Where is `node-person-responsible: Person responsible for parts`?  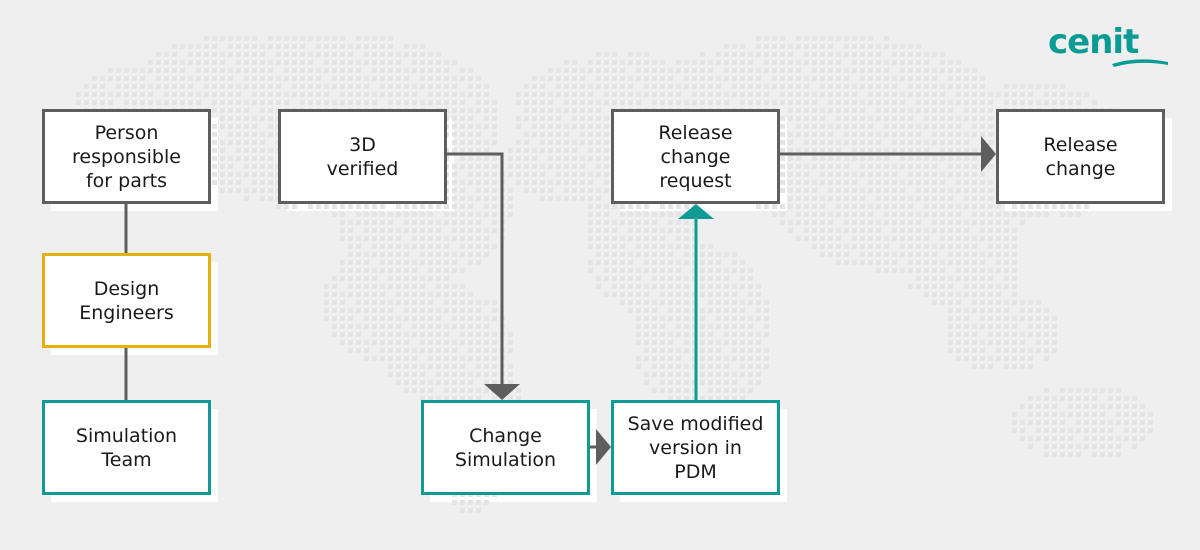
node-person-responsible: Person responsible for parts is located at coordinates (130, 160).